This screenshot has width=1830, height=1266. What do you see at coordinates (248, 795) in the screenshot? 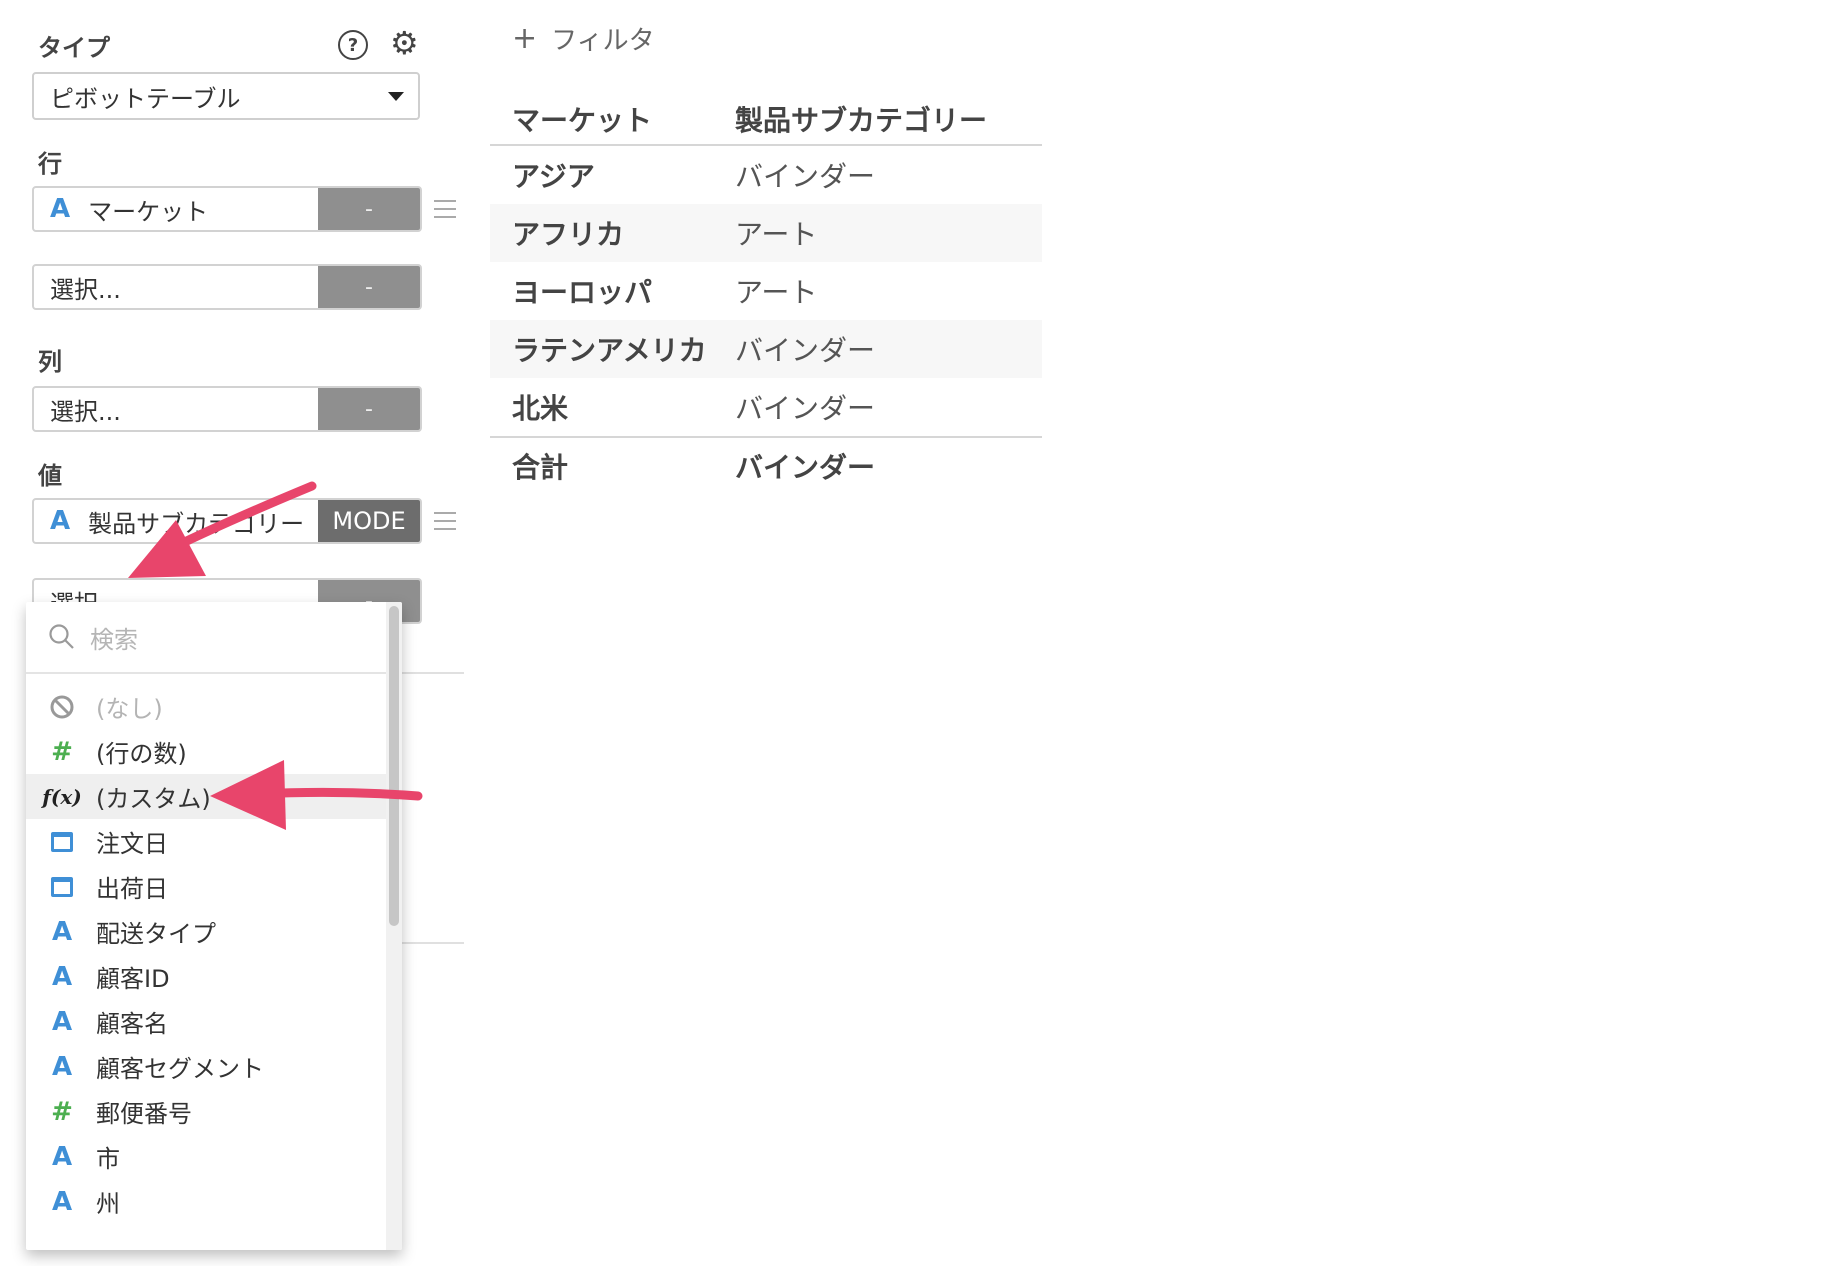
I see `arrow-to-custom-head` at bounding box center [248, 795].